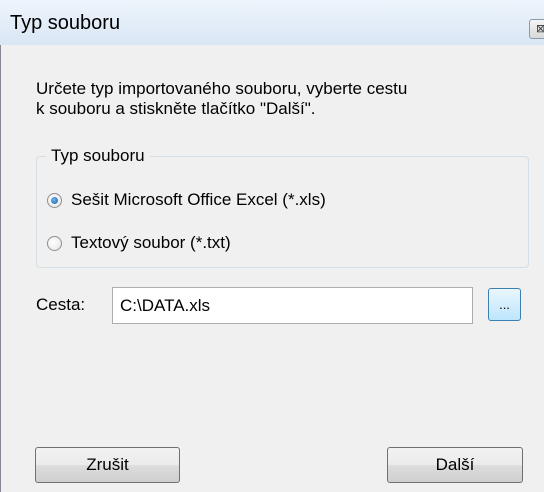 The height and width of the screenshot is (492, 544). I want to click on path-input, so click(292, 305).